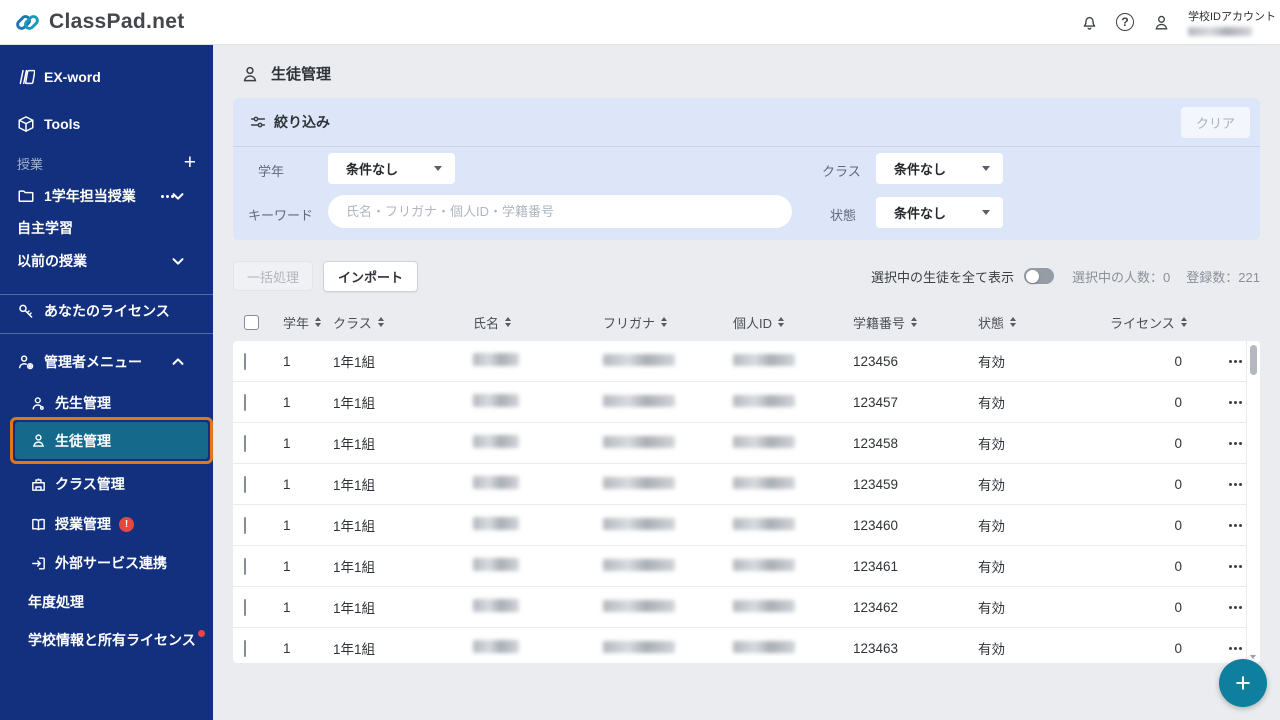  Describe the element at coordinates (986, 212) in the screenshot. I see `caret-down-icon` at that location.